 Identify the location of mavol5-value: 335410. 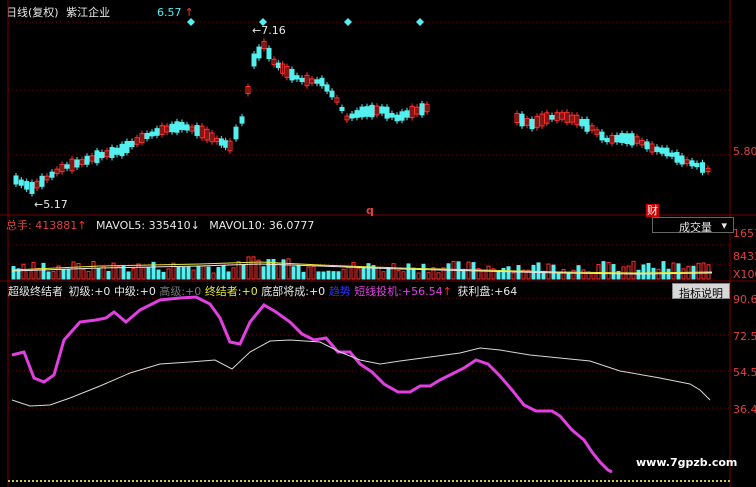
(169, 225).